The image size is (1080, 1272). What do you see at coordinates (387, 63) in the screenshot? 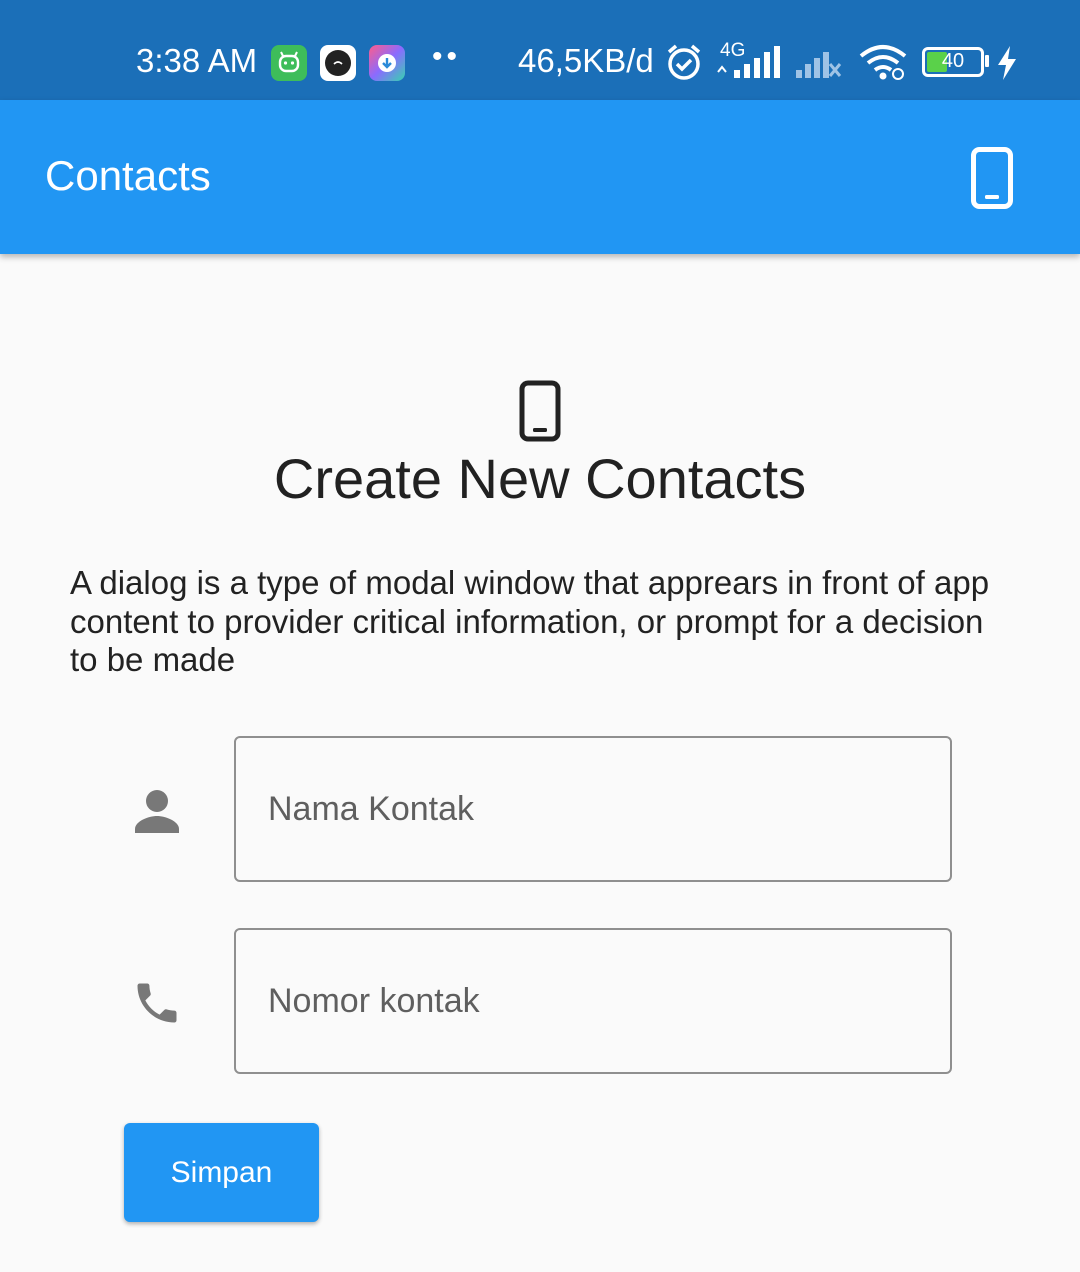
I see `download-app-icon` at bounding box center [387, 63].